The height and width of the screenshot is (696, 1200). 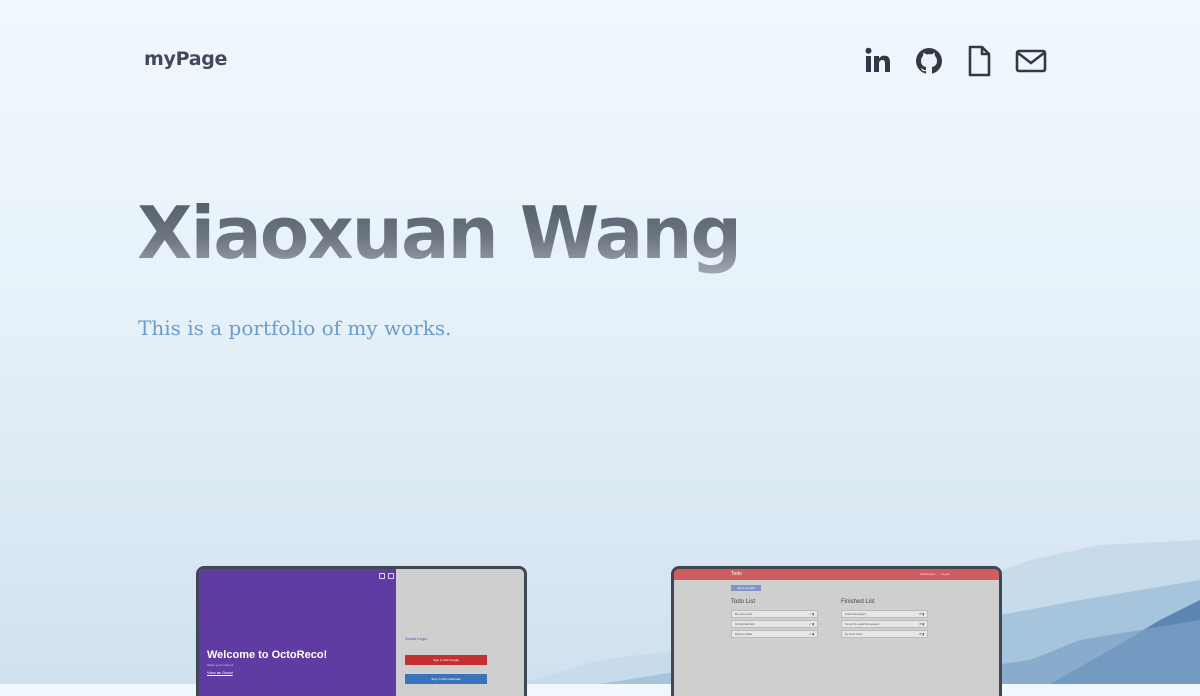 What do you see at coordinates (743, 602) in the screenshot?
I see `todo-list-heading: Todo List` at bounding box center [743, 602].